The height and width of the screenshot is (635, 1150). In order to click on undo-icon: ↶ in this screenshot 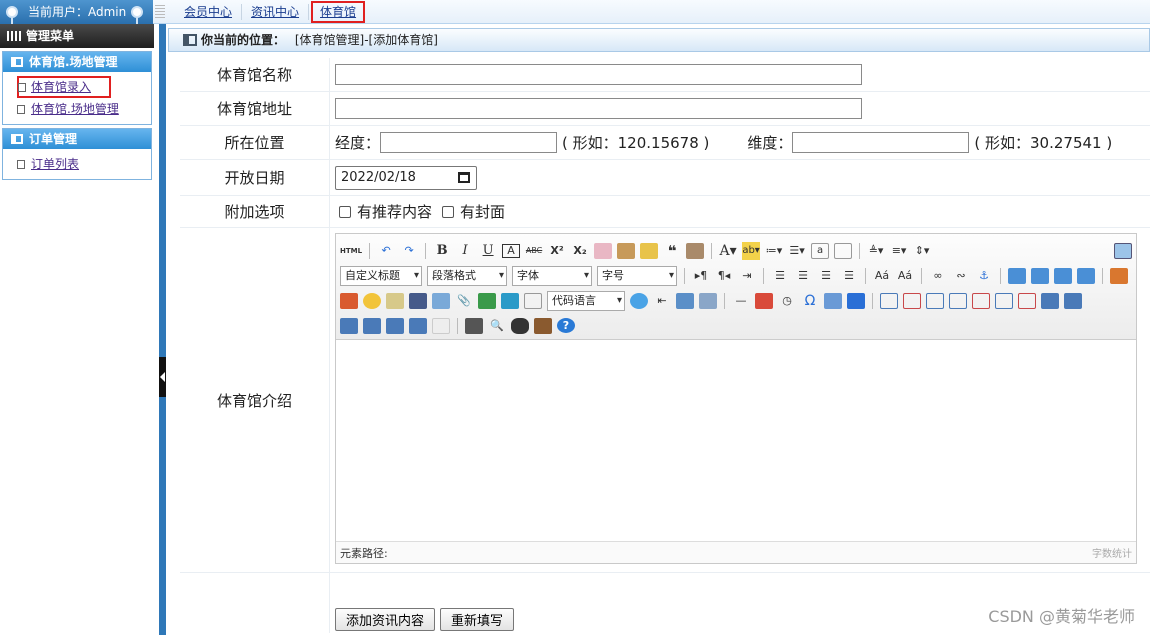, I will do `click(386, 251)`.